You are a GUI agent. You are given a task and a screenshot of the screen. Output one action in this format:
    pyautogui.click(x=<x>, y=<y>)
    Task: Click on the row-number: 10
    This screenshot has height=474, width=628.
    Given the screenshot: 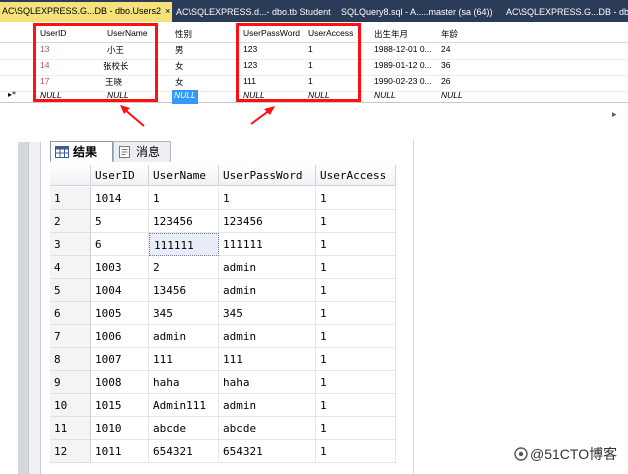 What is the action you would take?
    pyautogui.click(x=70, y=405)
    